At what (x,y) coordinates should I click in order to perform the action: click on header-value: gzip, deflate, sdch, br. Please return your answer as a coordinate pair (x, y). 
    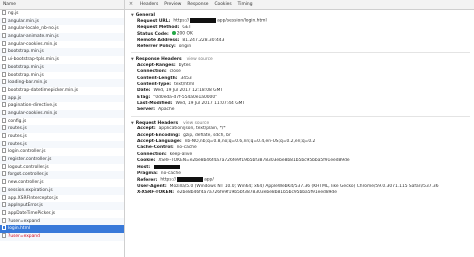
    Looking at the image, I should click on (207, 135).